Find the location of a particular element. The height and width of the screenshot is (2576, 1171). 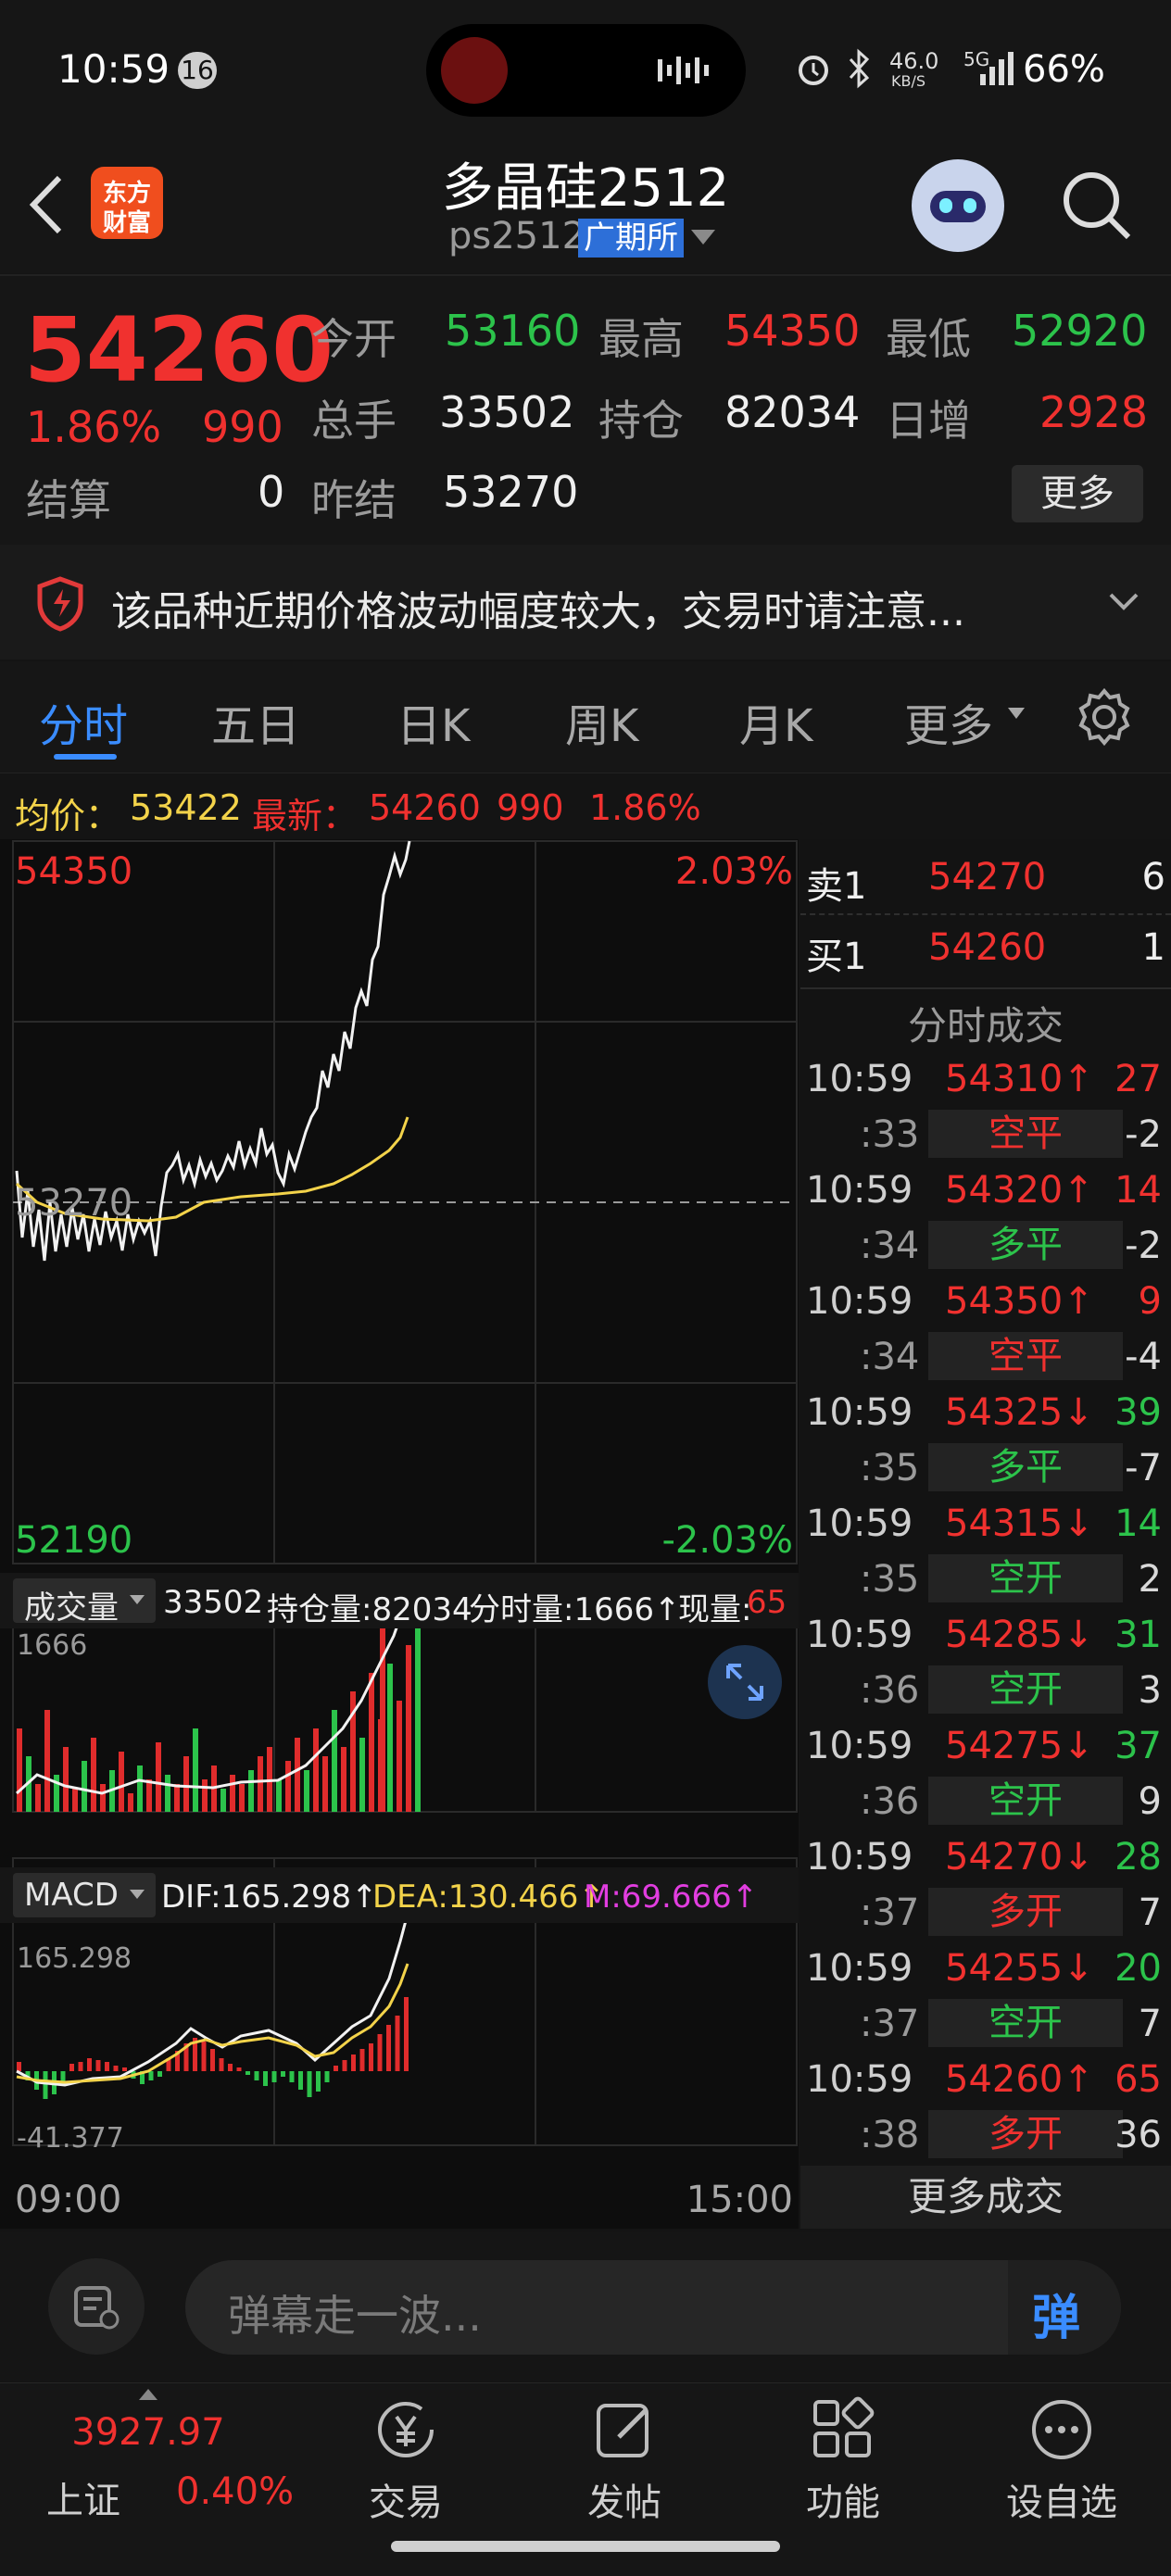

tab-monthly-k: 月K is located at coordinates (776, 721).